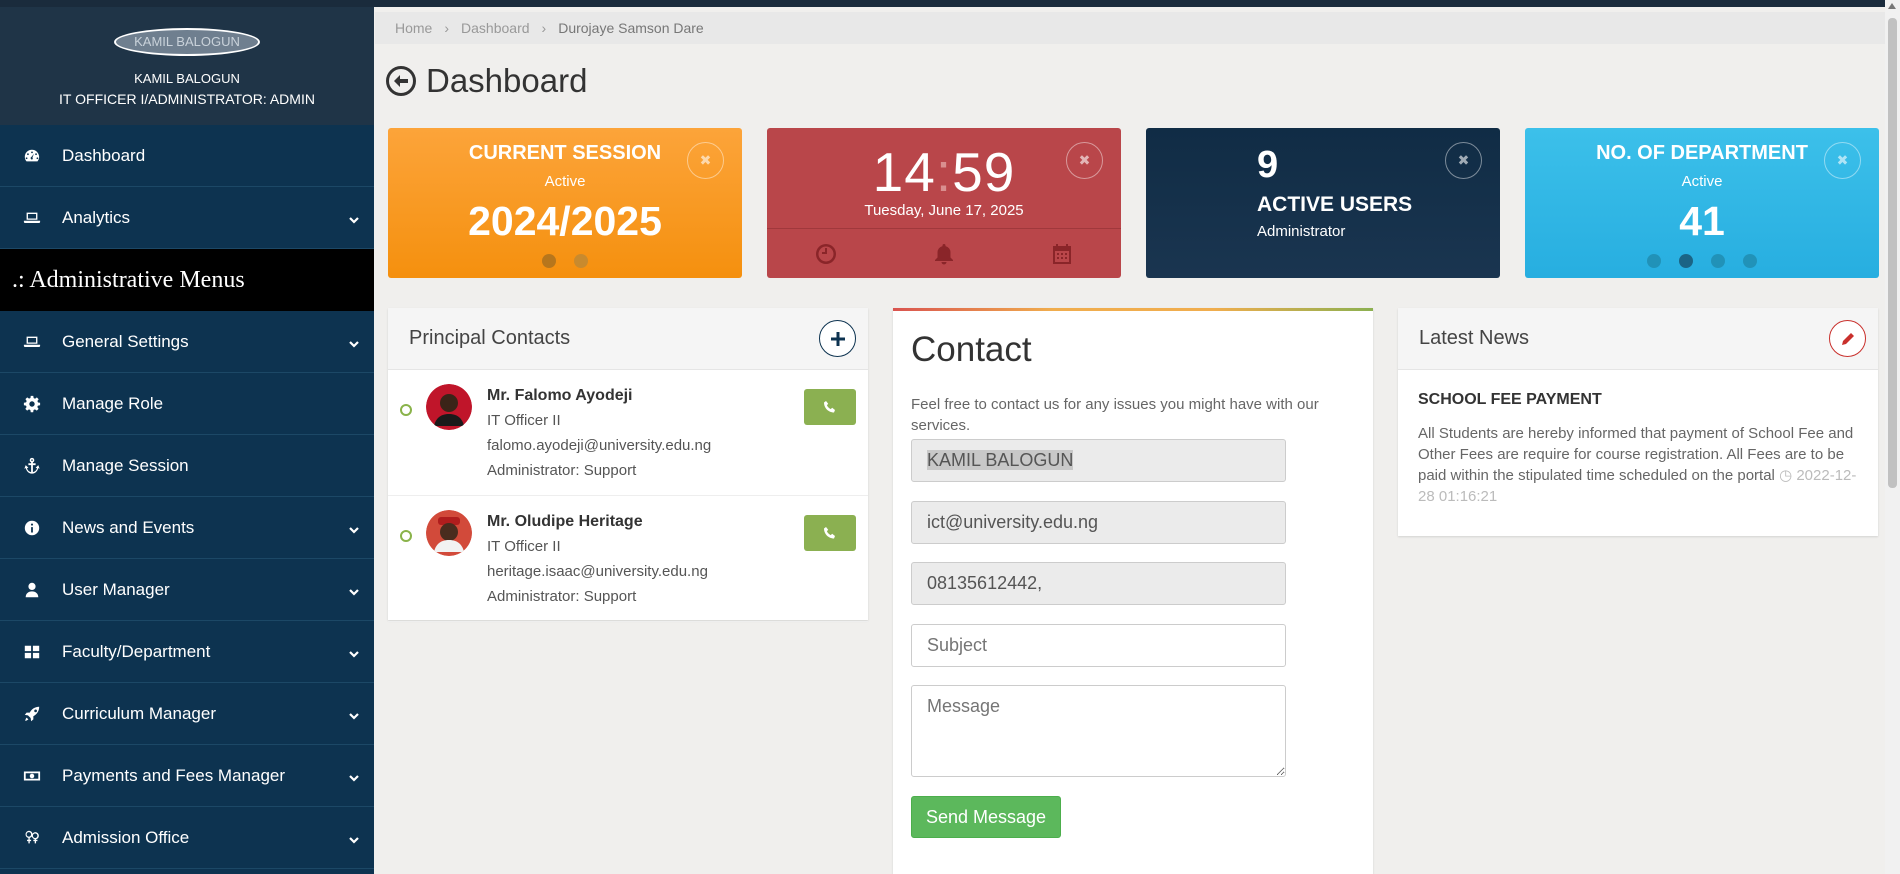  I want to click on sidebar-item-general-settings: General Settings, so click(187, 342).